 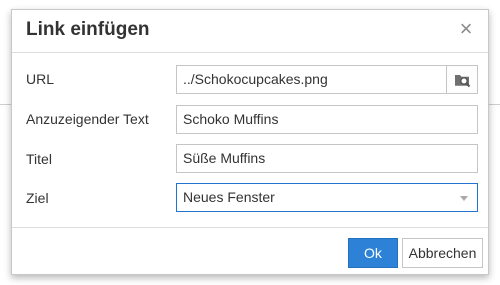 What do you see at coordinates (442, 253) in the screenshot?
I see `cancel-button: Abbrechen` at bounding box center [442, 253].